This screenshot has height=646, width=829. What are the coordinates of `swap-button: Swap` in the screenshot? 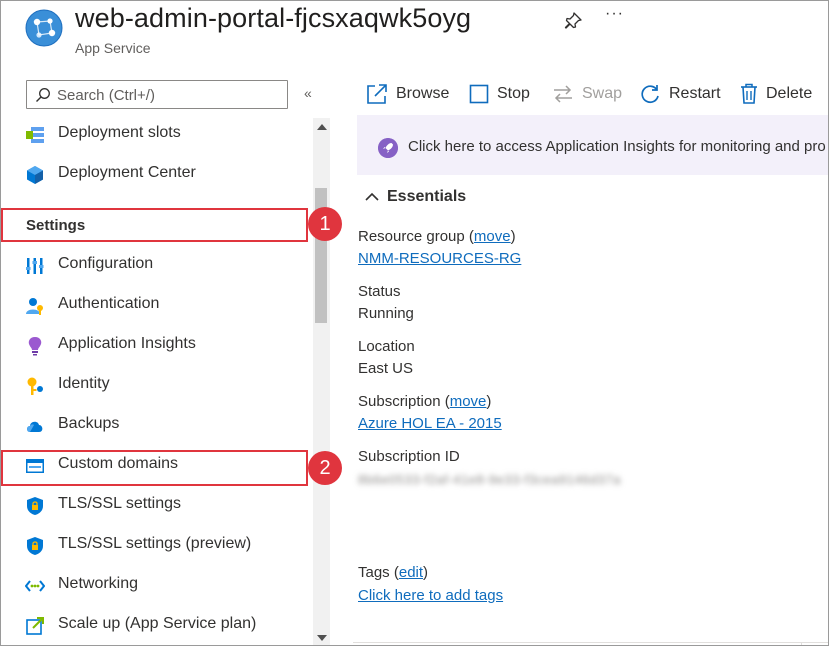 It's located at (587, 94).